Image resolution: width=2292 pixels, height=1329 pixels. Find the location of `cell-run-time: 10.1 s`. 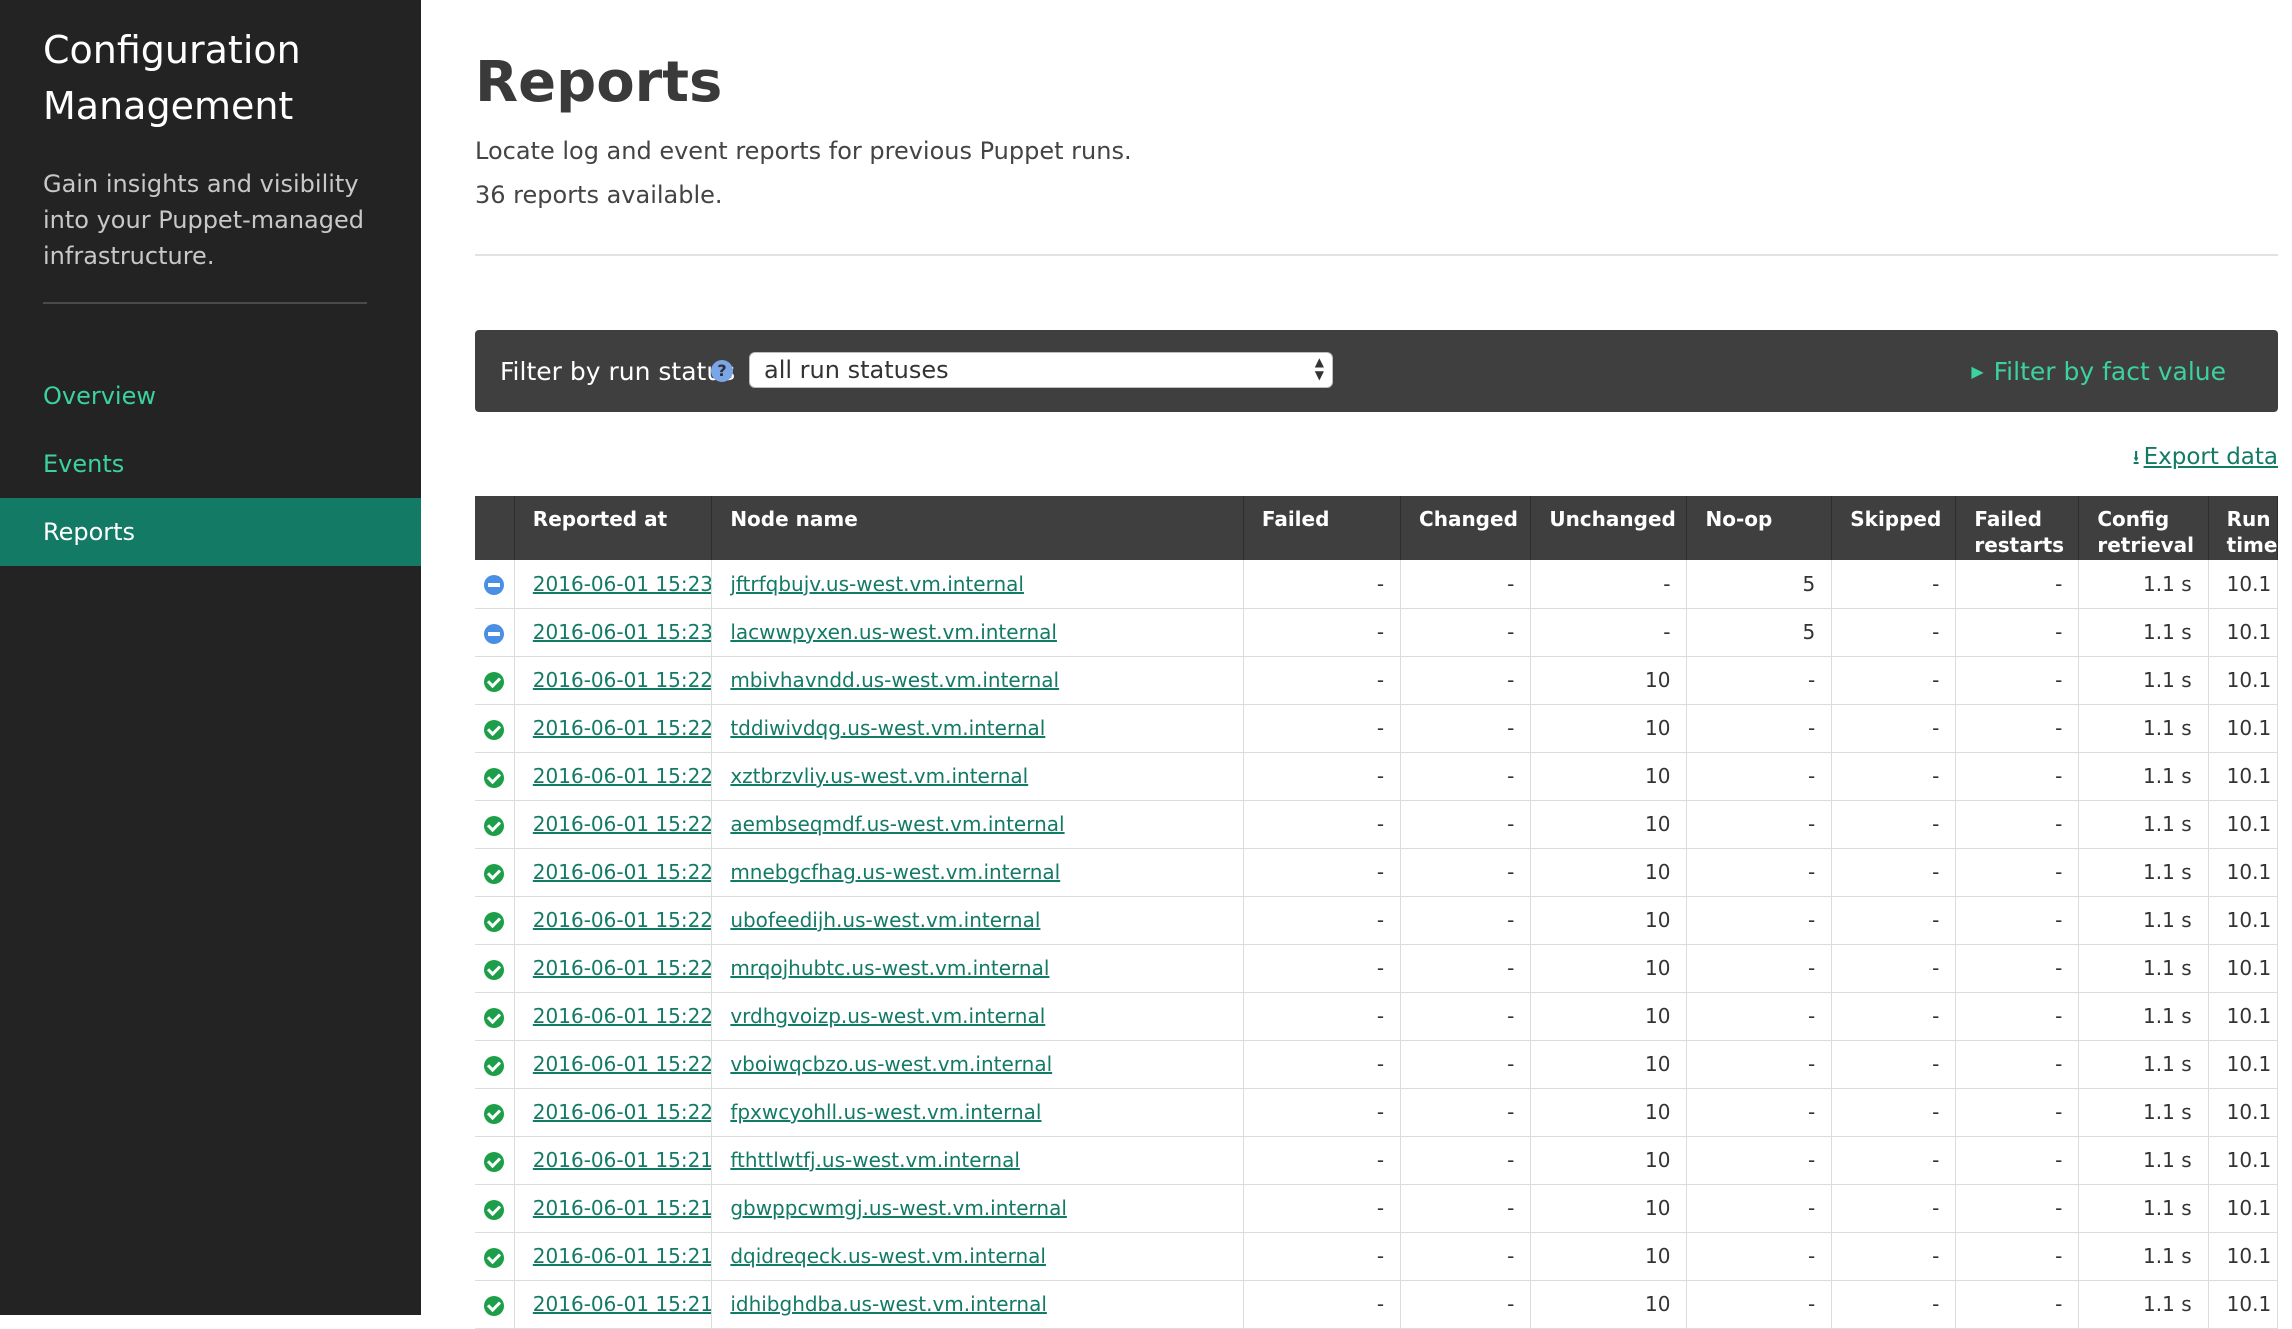

cell-run-time: 10.1 s is located at coordinates (2243, 584).